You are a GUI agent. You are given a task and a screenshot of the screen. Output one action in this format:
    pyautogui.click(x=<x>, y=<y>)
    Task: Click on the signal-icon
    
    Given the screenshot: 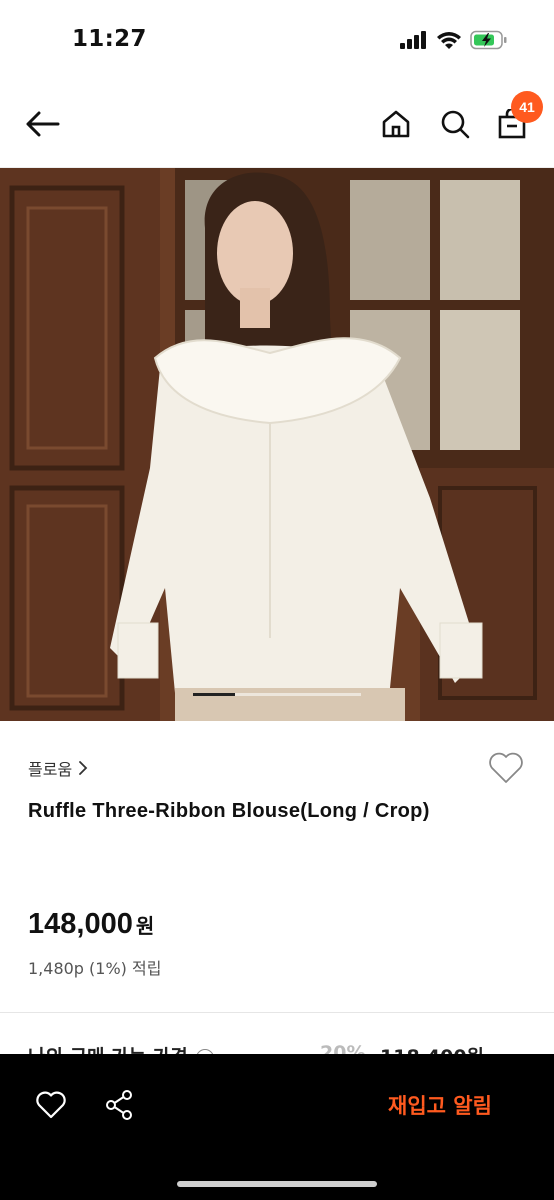 What is the action you would take?
    pyautogui.click(x=413, y=40)
    